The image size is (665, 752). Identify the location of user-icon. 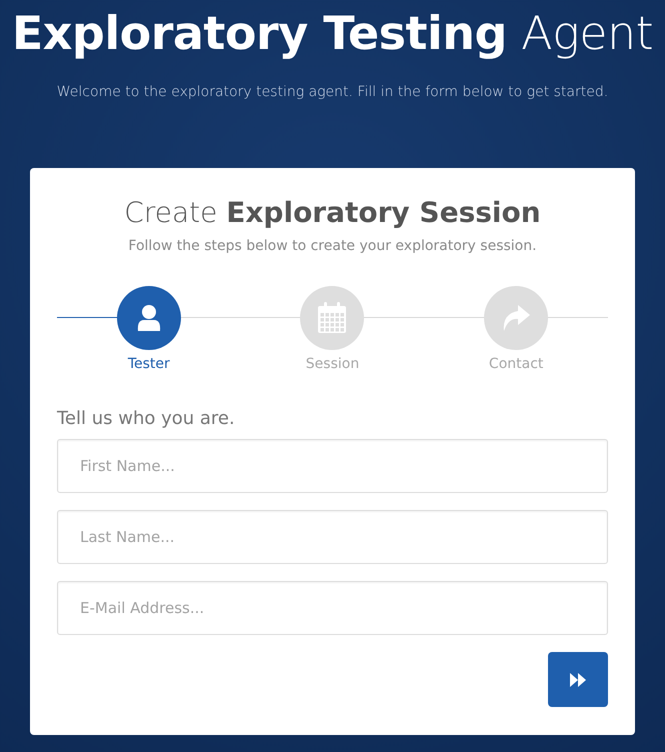
(149, 318).